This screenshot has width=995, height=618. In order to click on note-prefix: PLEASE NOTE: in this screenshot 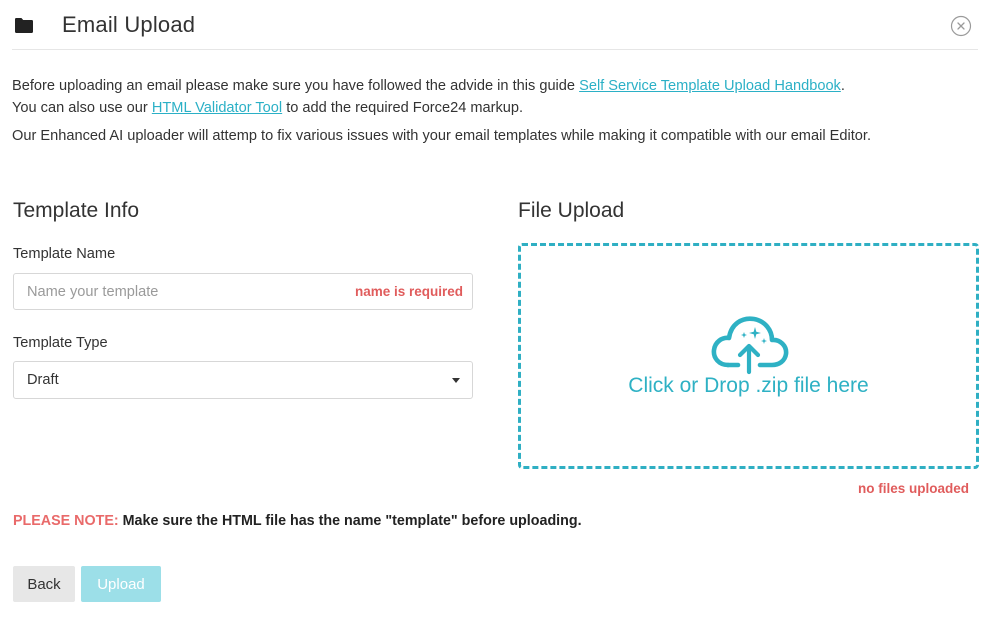, I will do `click(66, 521)`.